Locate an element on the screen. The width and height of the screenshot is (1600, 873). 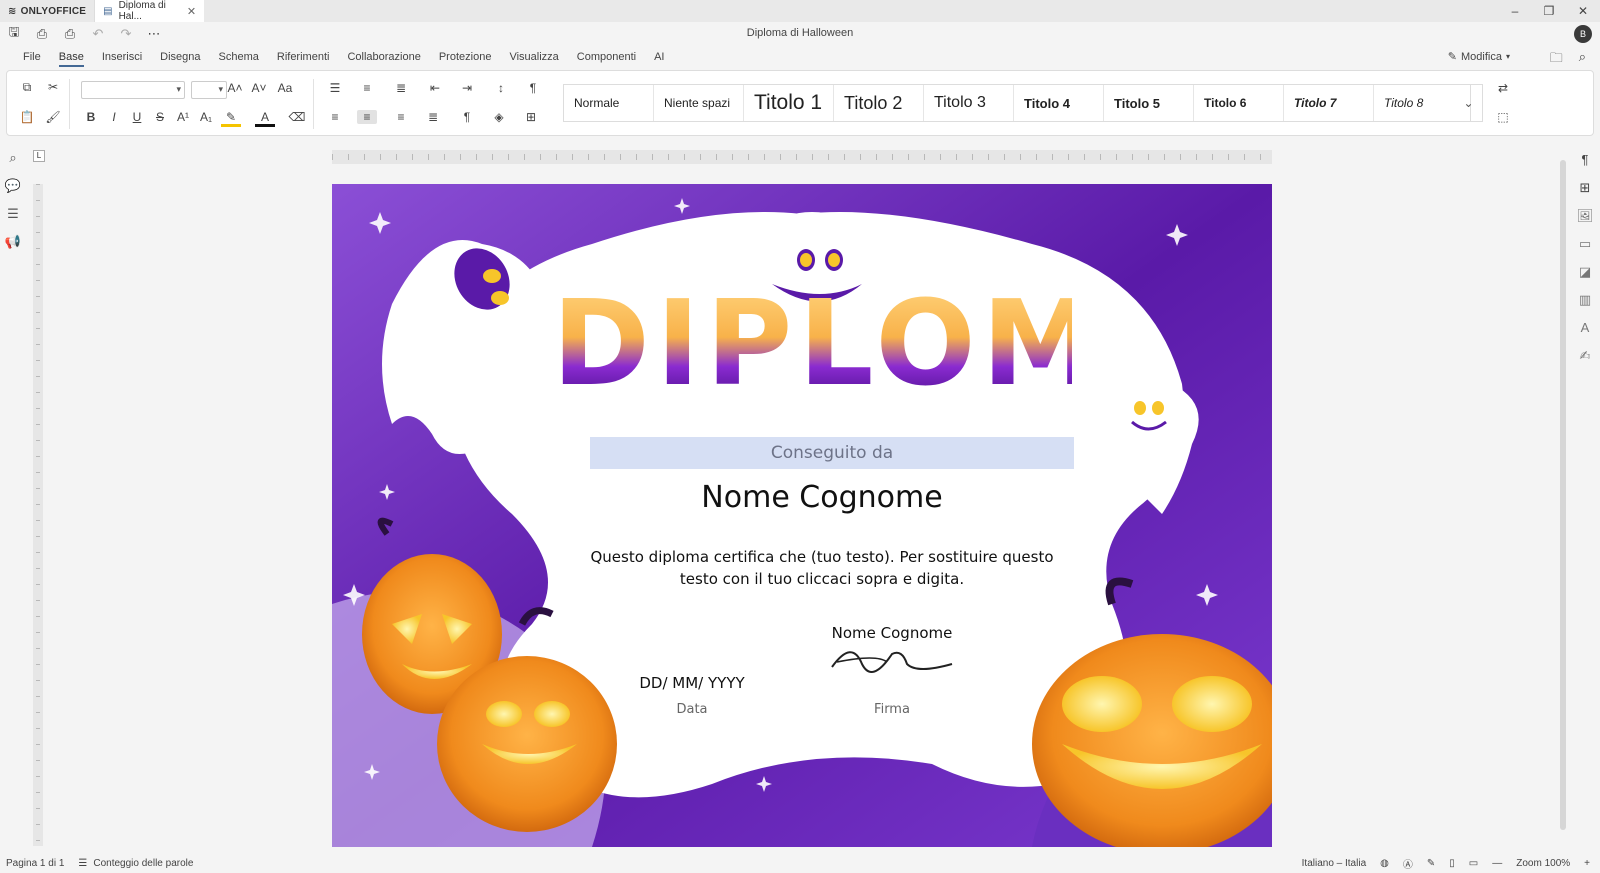
signature-settings-icon: ✍ is located at coordinates (1585, 362).